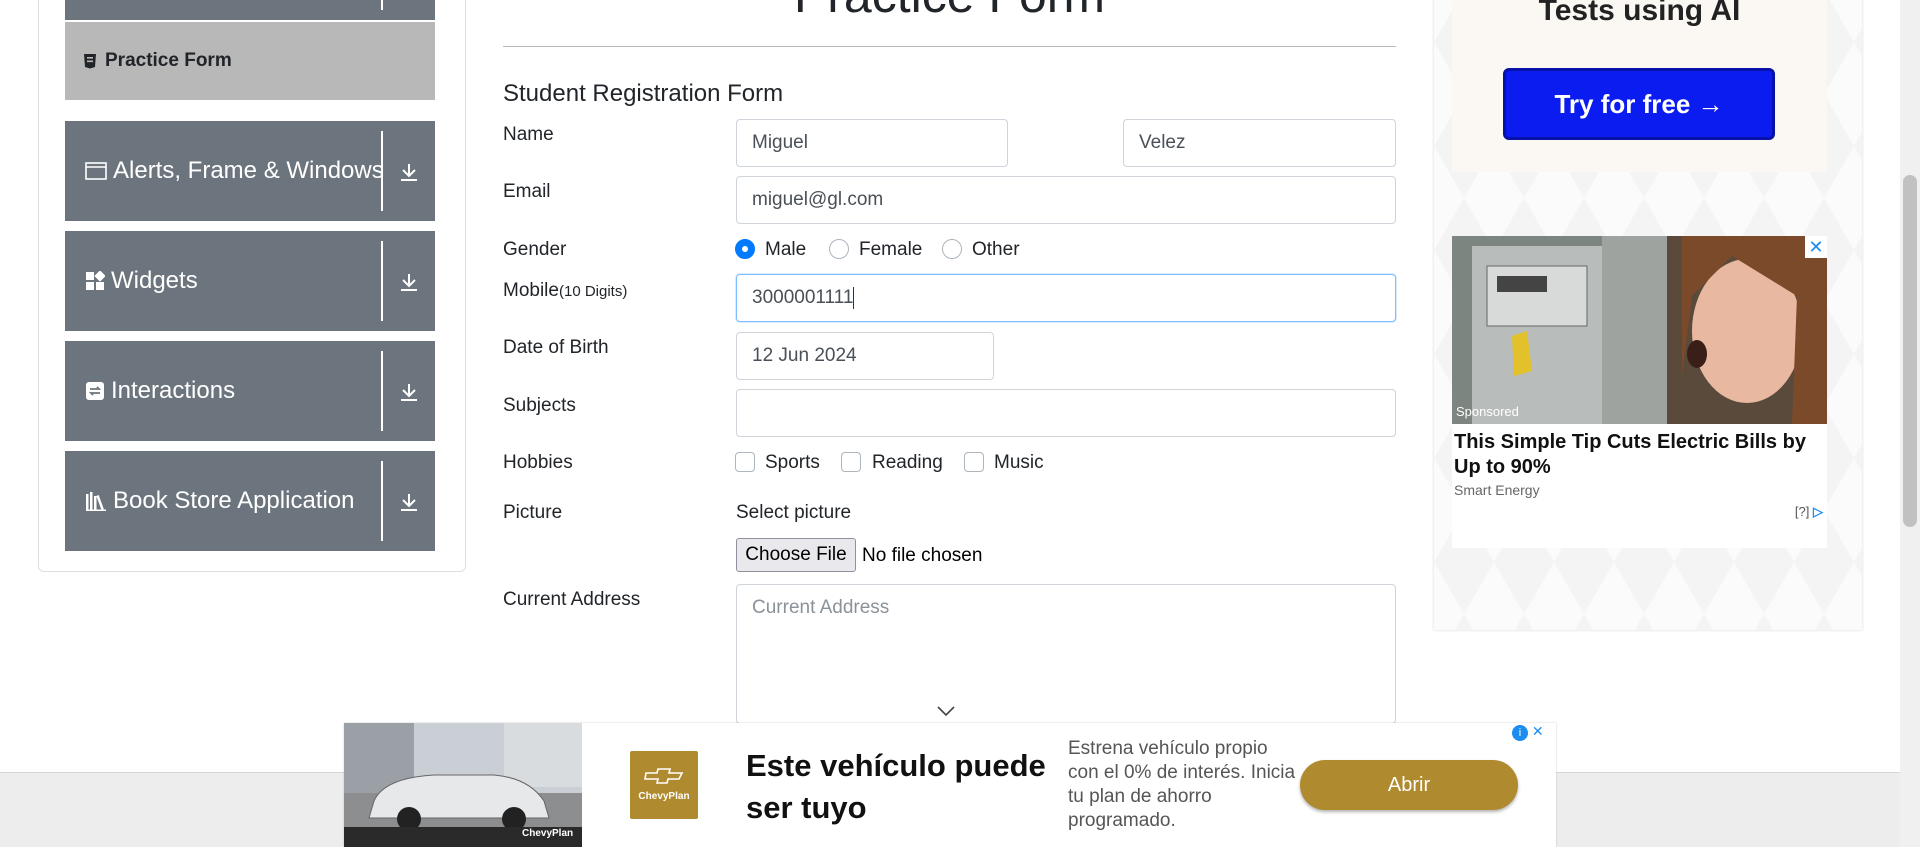 The width and height of the screenshot is (1920, 847). What do you see at coordinates (664, 785) in the screenshot?
I see `chevyplan-logo: ChevyPlan` at bounding box center [664, 785].